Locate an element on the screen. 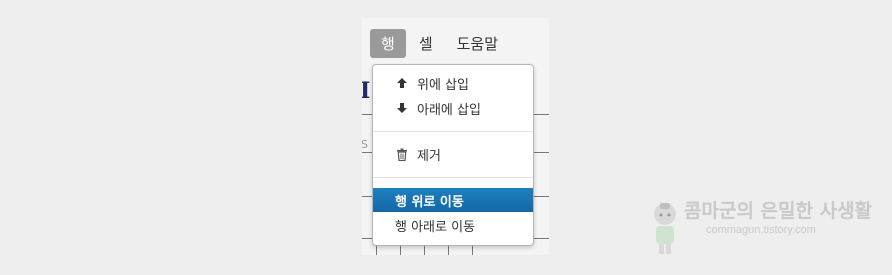 The image size is (892, 275). mascot-icon is located at coordinates (665, 228).